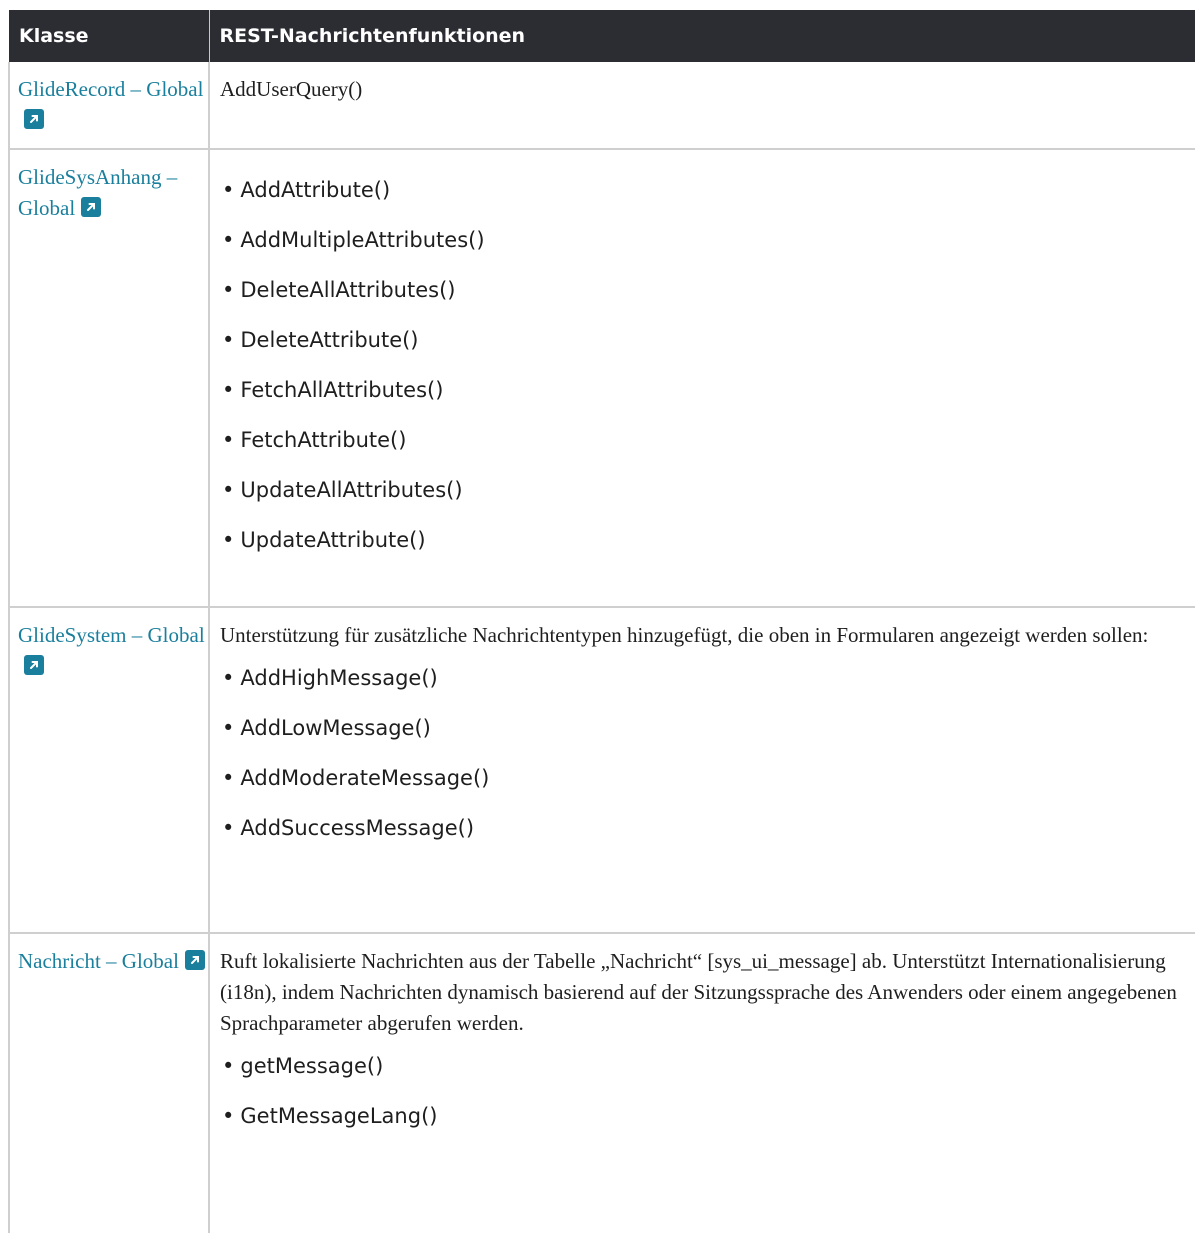 This screenshot has height=1233, width=1195. Describe the element at coordinates (342, 390) in the screenshot. I see `method-name: FetchAllAttributes()` at that location.